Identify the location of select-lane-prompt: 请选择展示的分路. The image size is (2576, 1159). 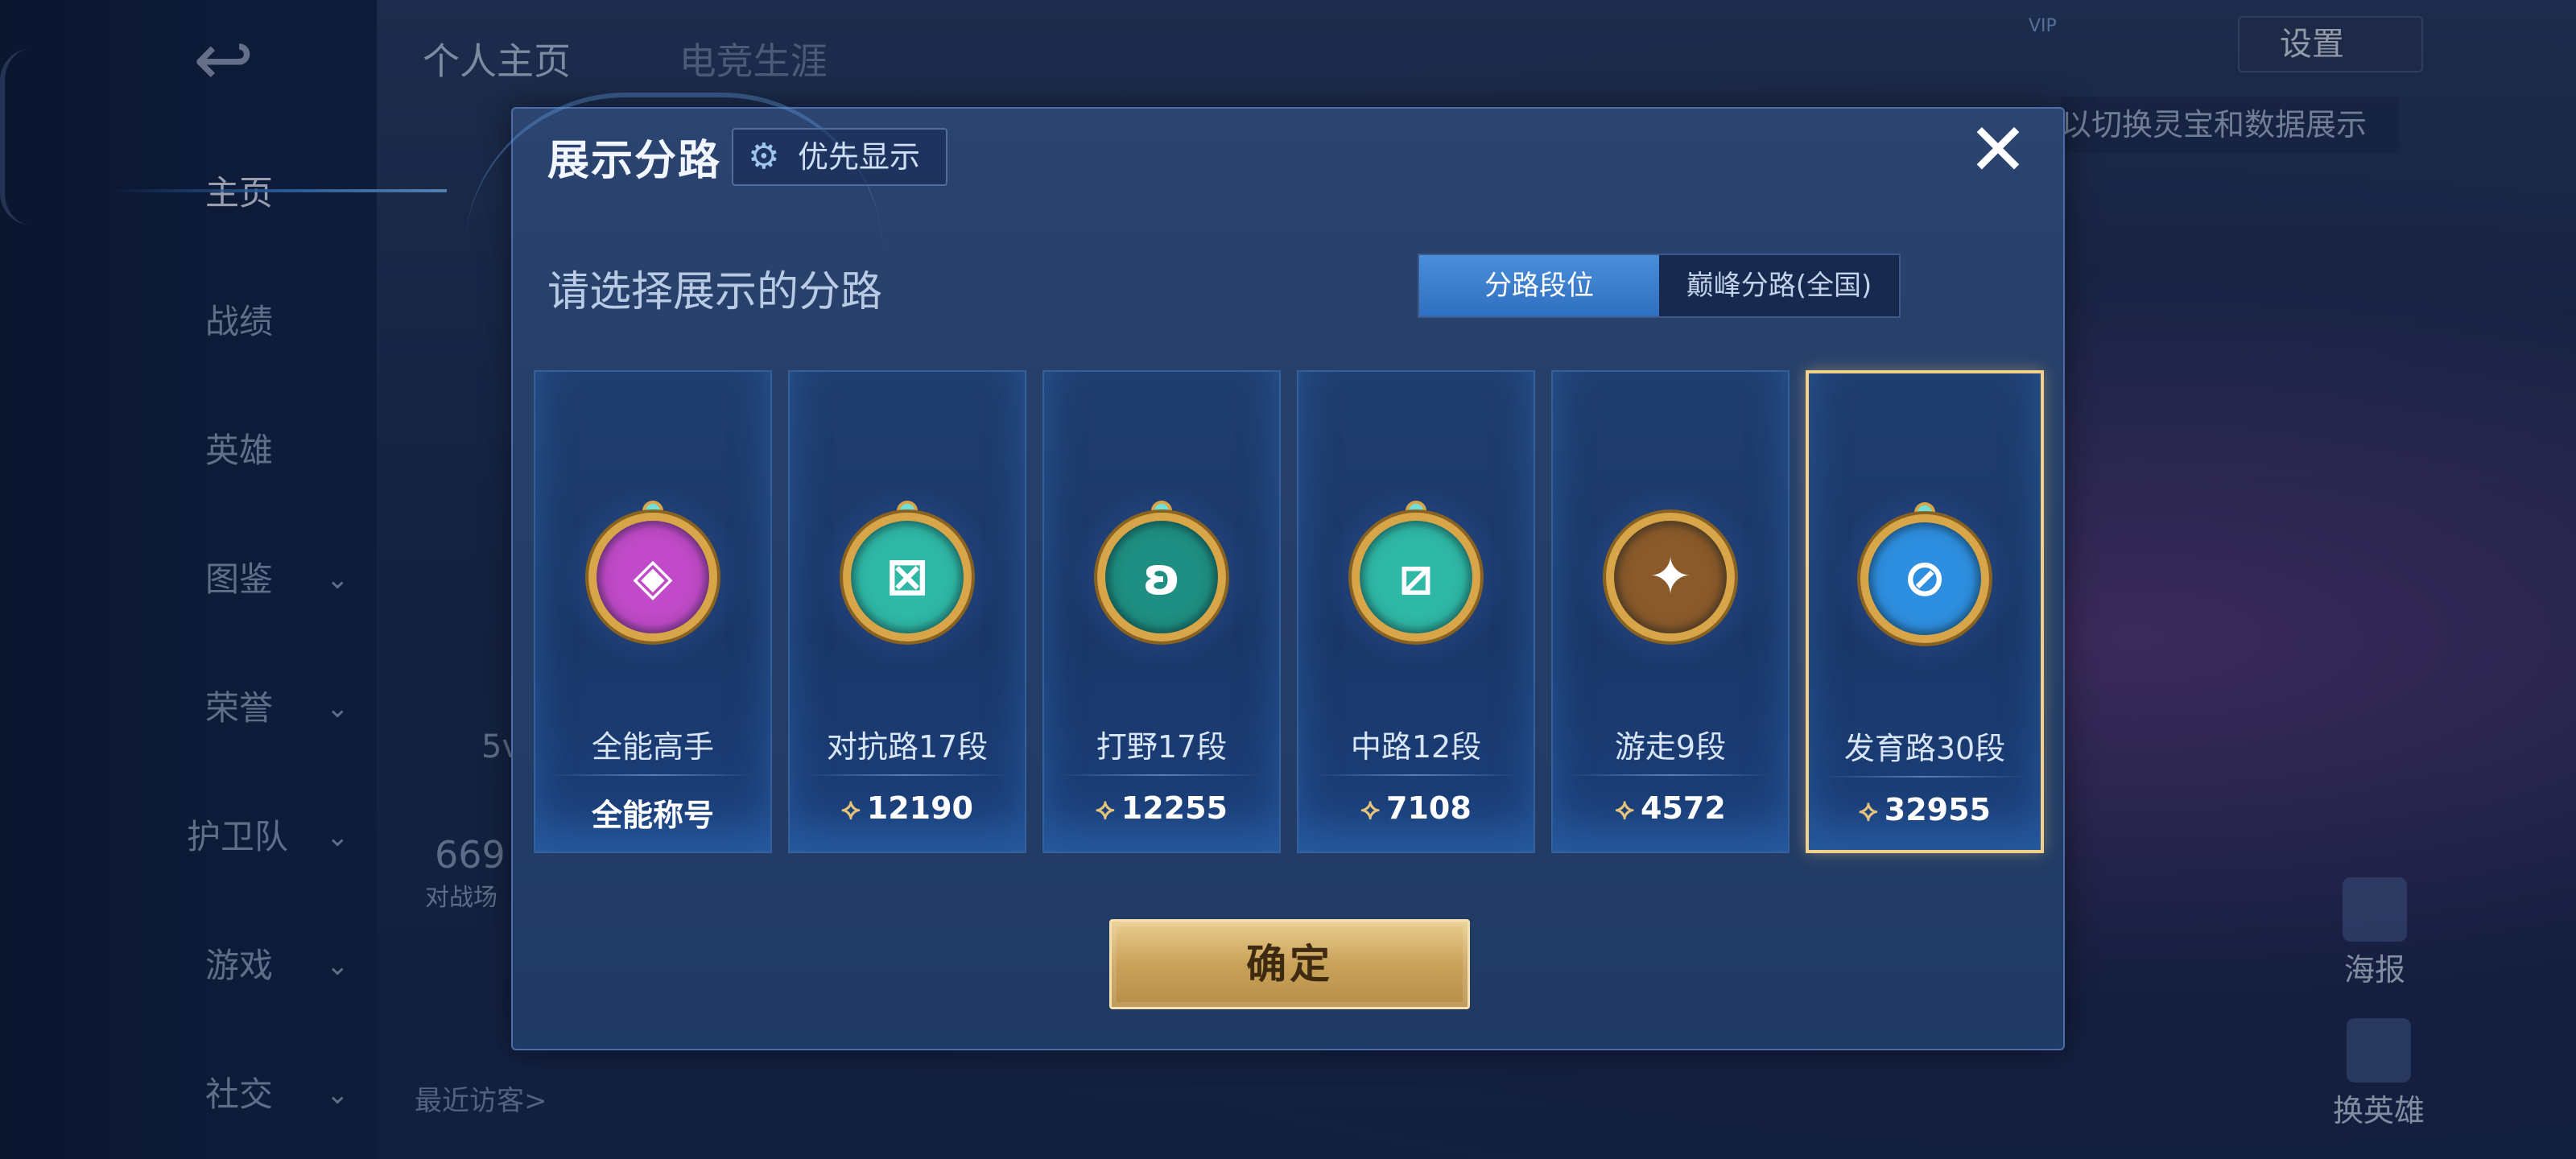
(715, 292).